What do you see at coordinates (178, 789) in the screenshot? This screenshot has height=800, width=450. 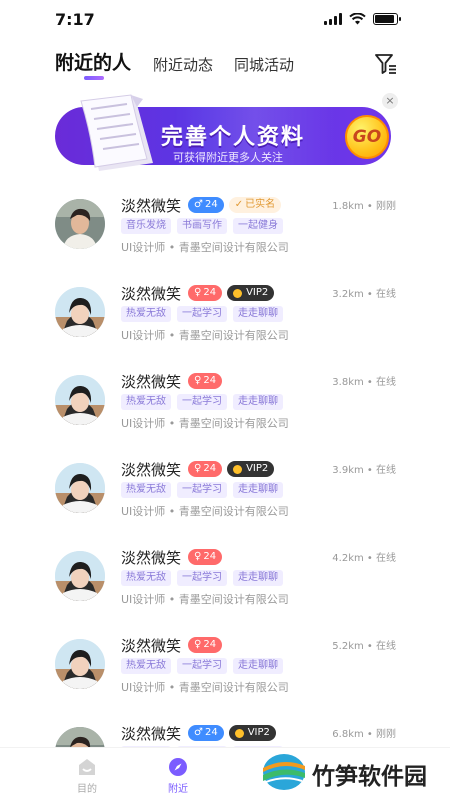 I see `tab-nearby-label: 附近` at bounding box center [178, 789].